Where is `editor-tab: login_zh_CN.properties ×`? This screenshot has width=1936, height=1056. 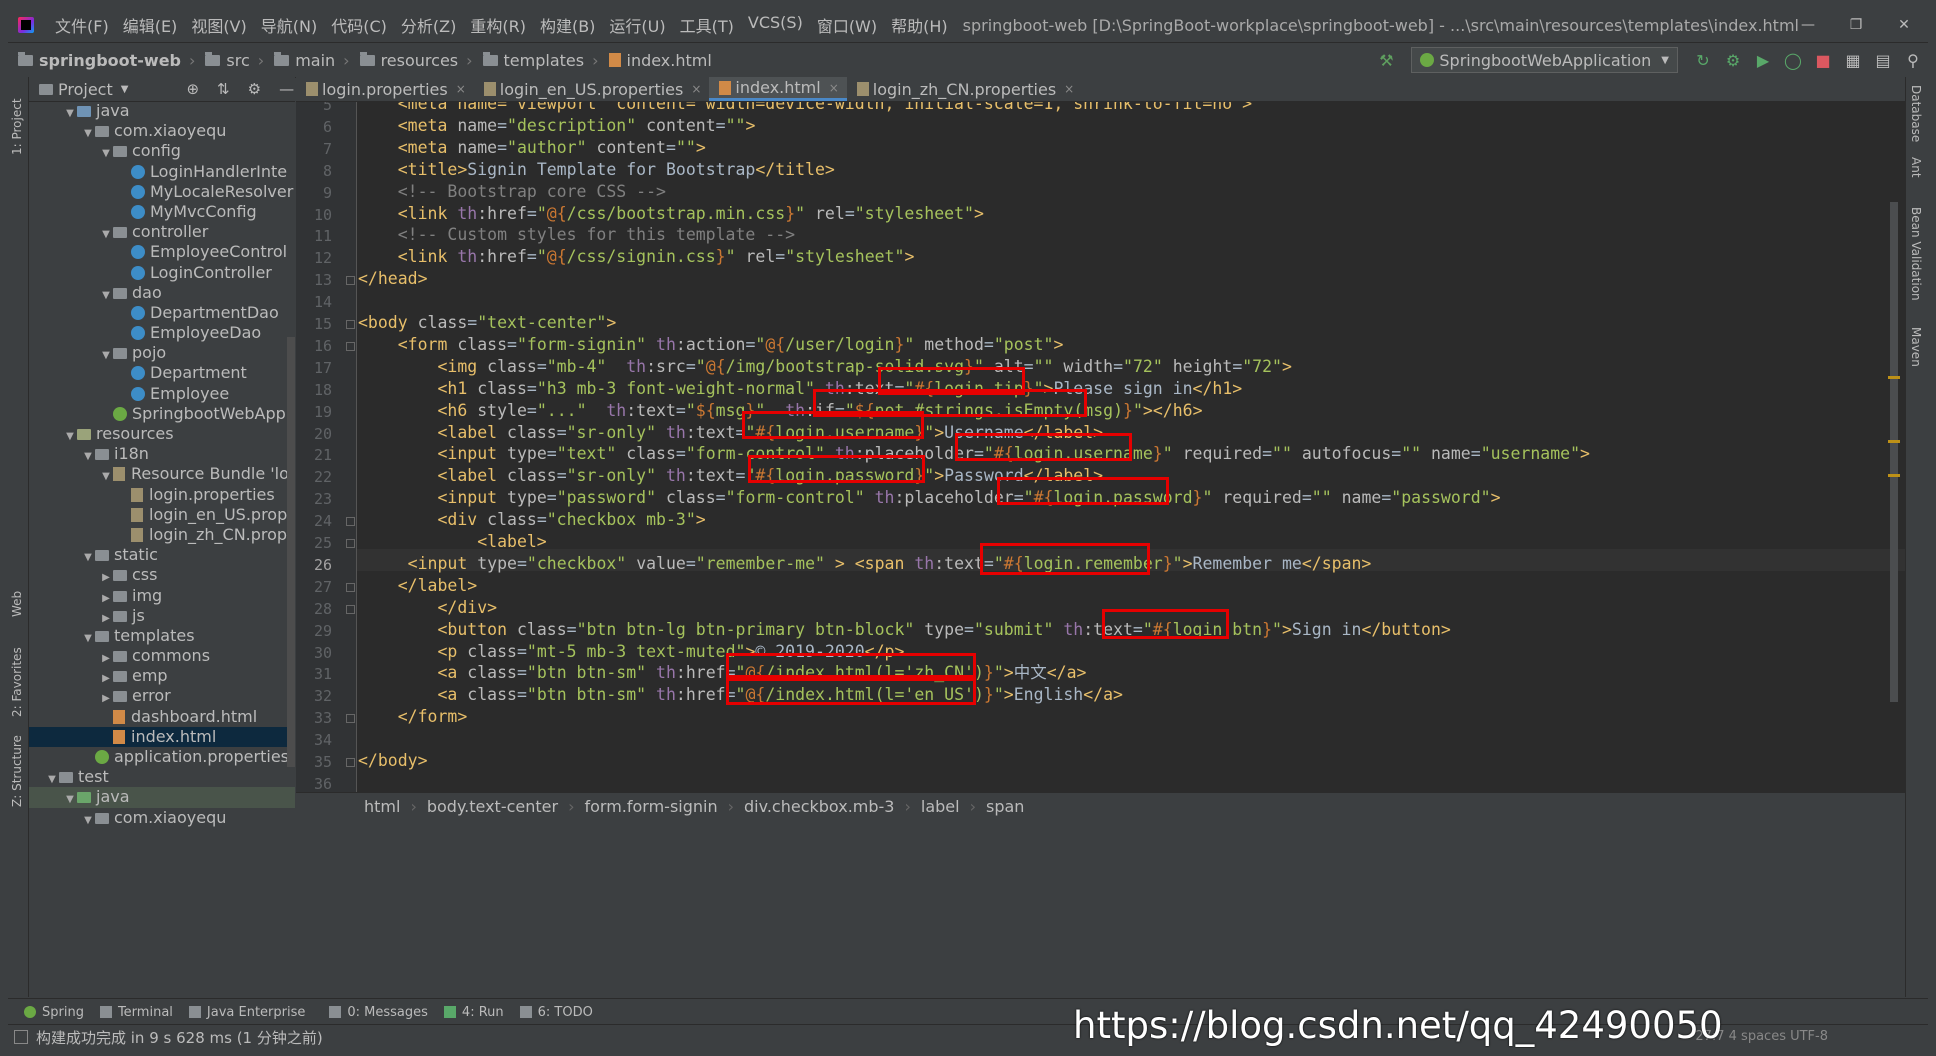 editor-tab: login_zh_CN.properties × is located at coordinates (964, 89).